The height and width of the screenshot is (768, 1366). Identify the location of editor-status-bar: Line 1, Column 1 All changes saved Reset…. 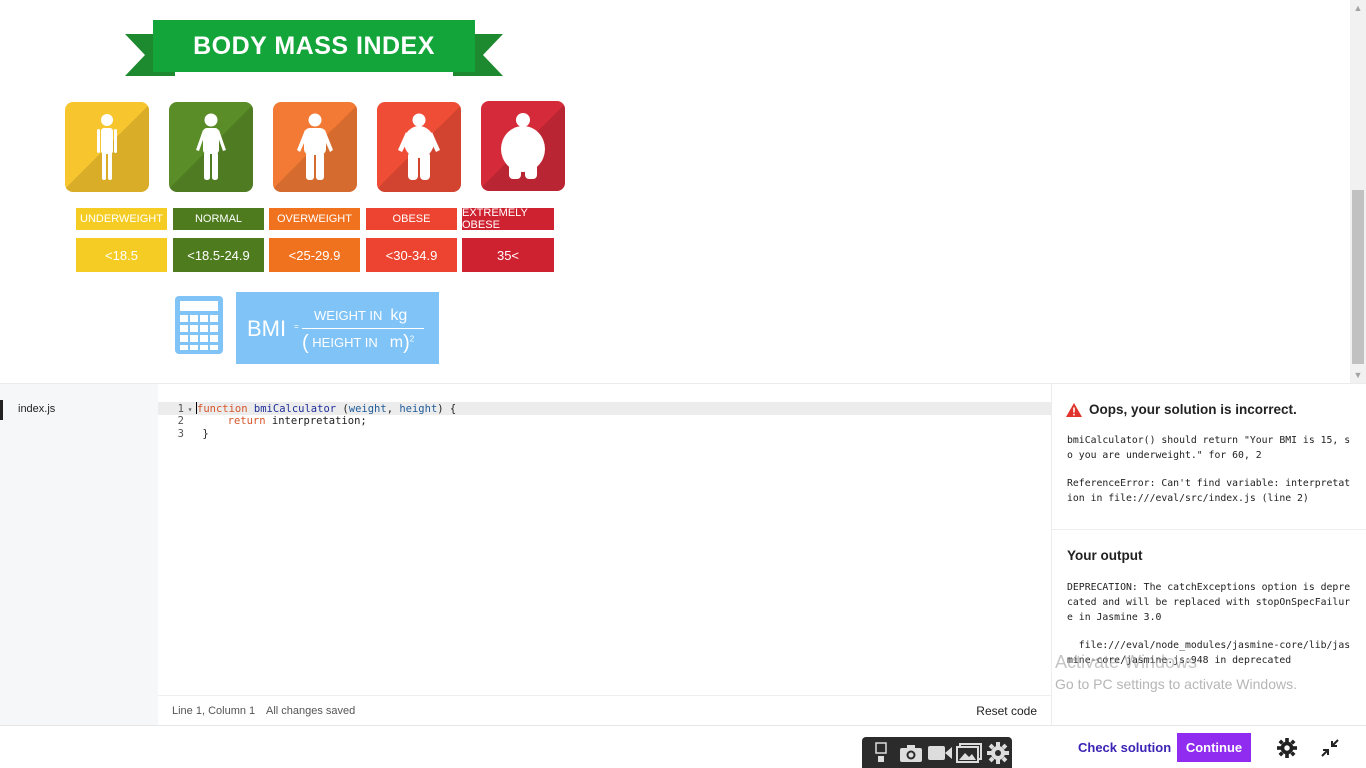
(604, 710).